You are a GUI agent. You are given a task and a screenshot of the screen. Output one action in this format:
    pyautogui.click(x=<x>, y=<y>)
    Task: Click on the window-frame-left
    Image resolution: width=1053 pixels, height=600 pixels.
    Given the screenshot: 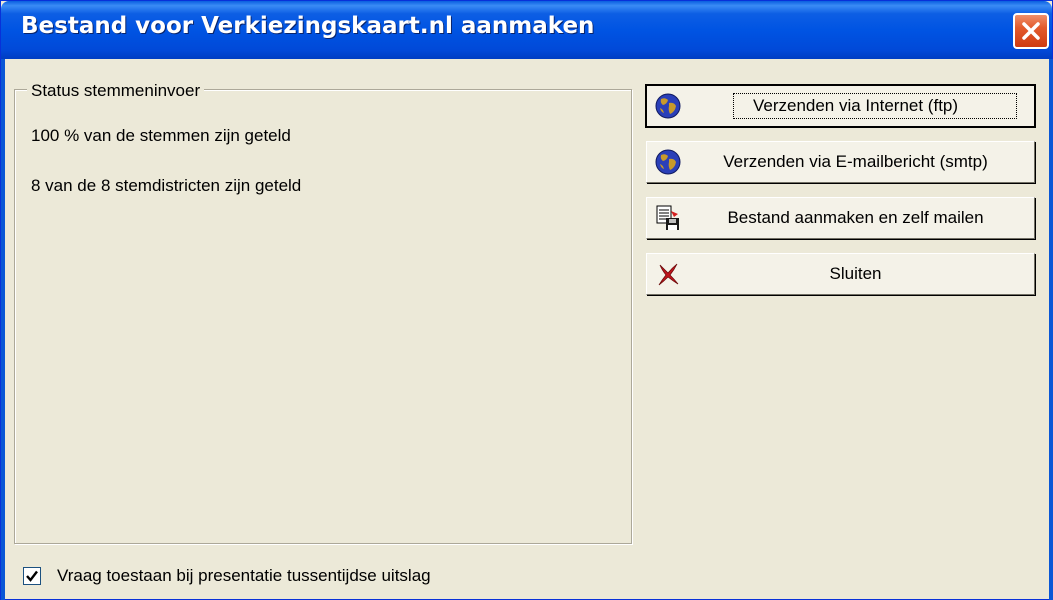 What is the action you would take?
    pyautogui.click(x=3, y=329)
    